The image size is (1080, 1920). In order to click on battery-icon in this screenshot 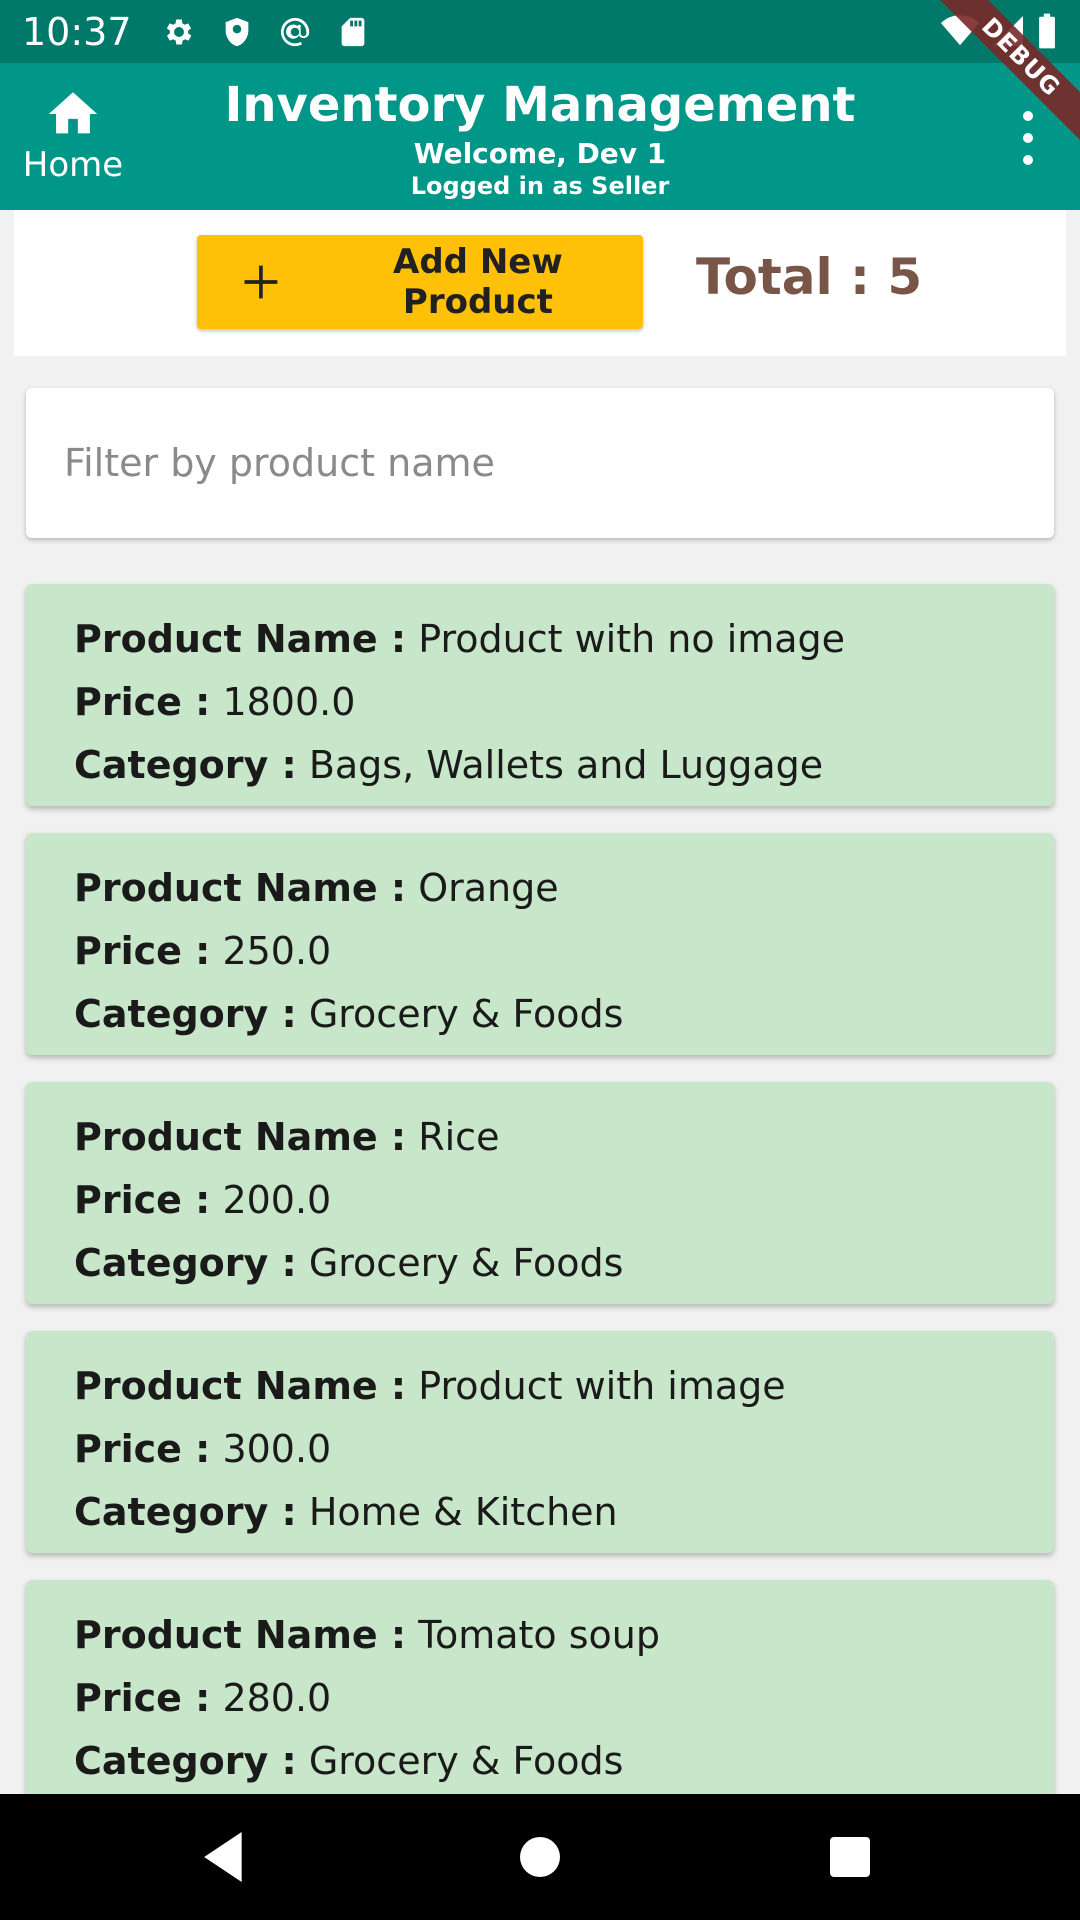, I will do `click(1047, 31)`.